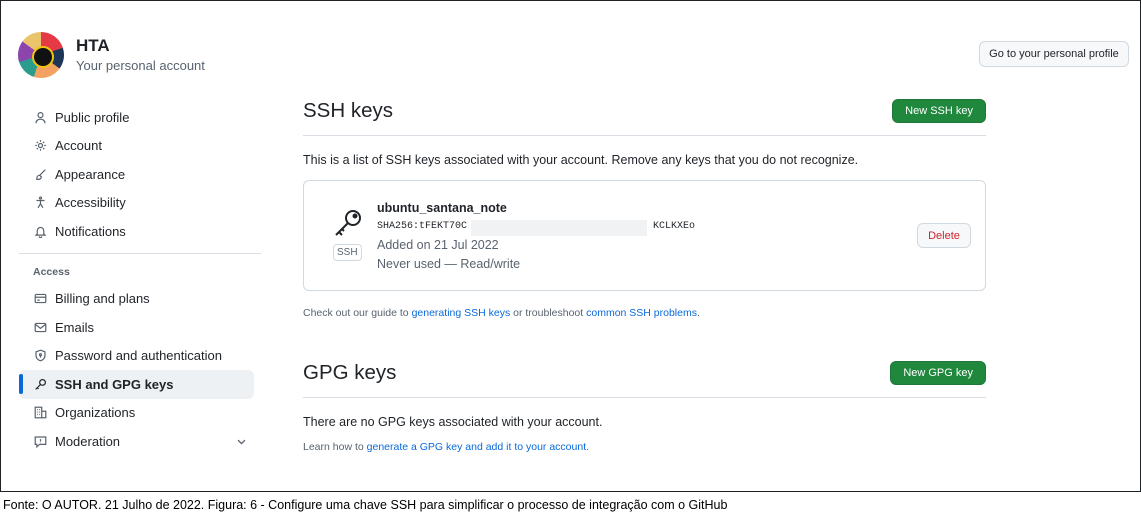 The image size is (1141, 521). I want to click on sidebar-item-label: Password and authentication, so click(138, 356).